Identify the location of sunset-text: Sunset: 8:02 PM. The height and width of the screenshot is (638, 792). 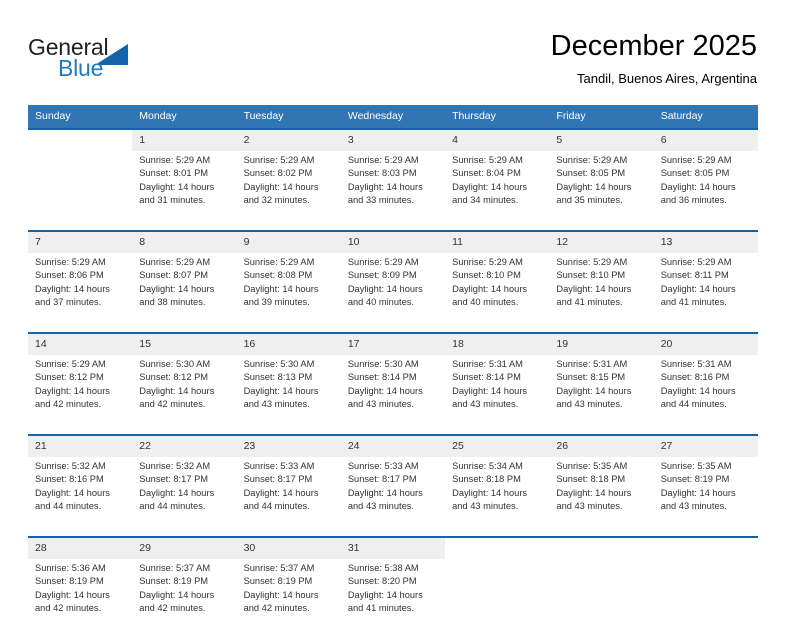
(278, 173).